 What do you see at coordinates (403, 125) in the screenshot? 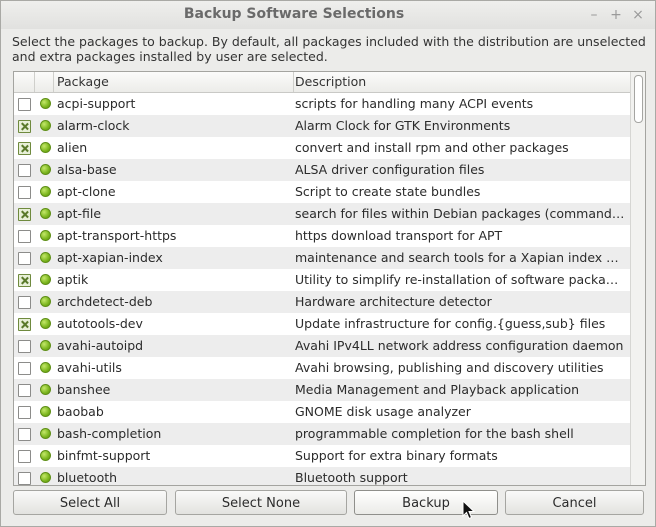
I see `package-description: Alarm Clock for GTK Environments` at bounding box center [403, 125].